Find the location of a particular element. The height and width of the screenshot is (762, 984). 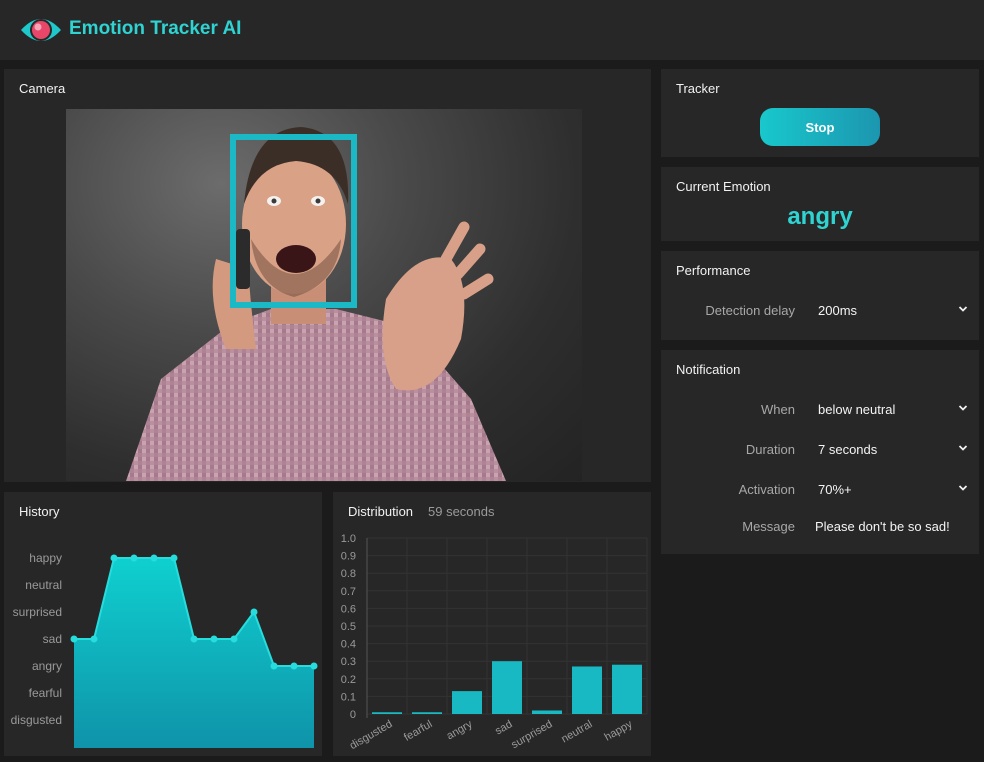

performance-panel: Performance Detection delay 200ms is located at coordinates (820, 295).